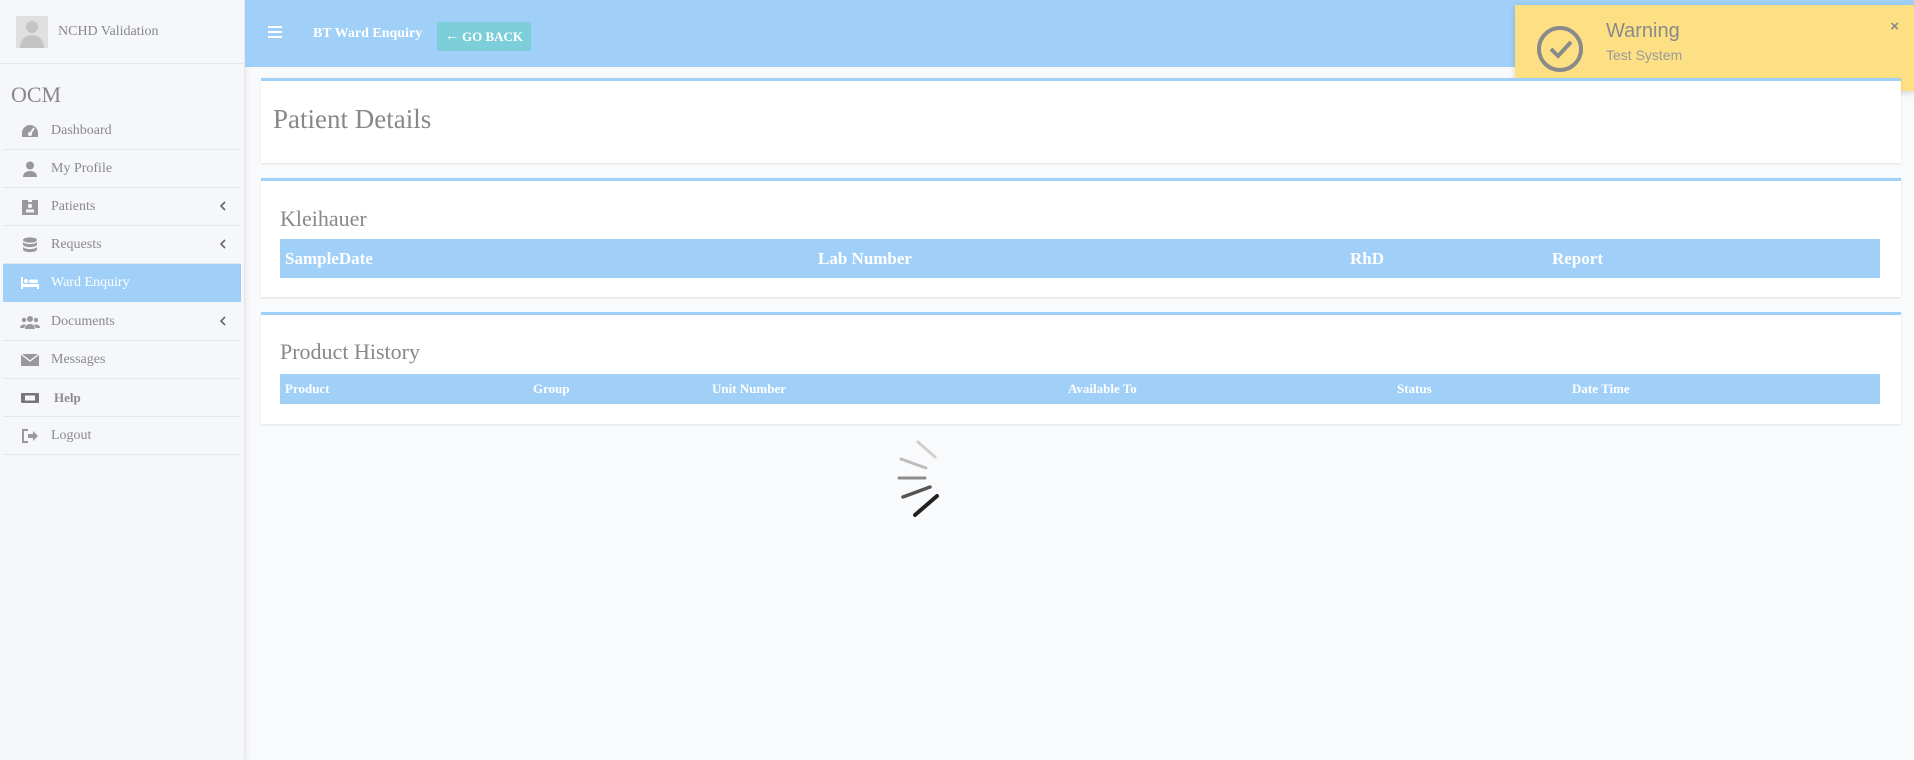  Describe the element at coordinates (30, 360) in the screenshot. I see `envelope-icon` at that location.